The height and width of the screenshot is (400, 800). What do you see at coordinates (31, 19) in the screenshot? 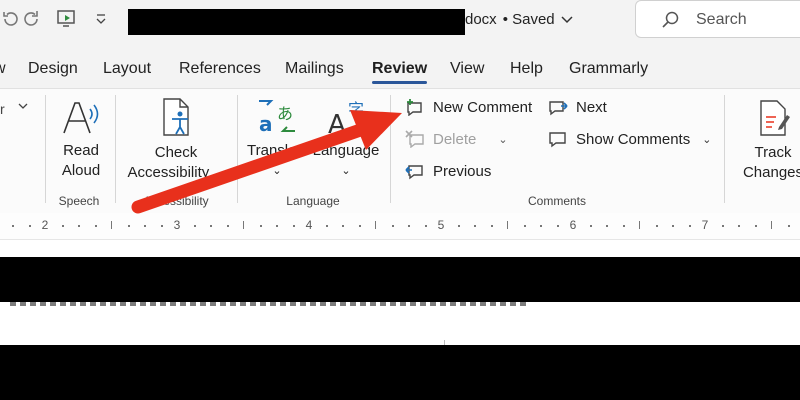
I see `redo-icon` at bounding box center [31, 19].